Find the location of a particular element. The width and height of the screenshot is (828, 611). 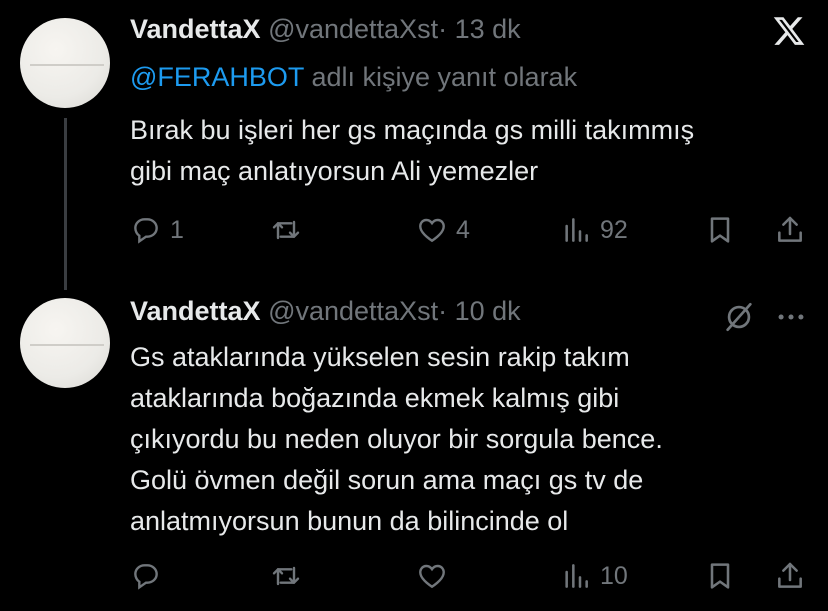

views-button: 92 is located at coordinates (594, 230).